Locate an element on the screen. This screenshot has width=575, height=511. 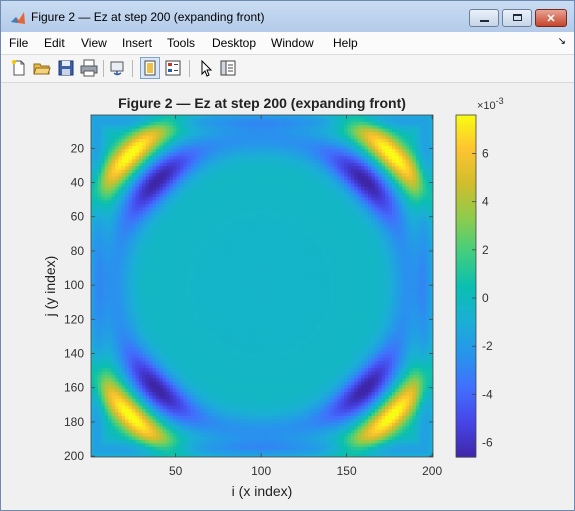
save-icon is located at coordinates (66, 68).